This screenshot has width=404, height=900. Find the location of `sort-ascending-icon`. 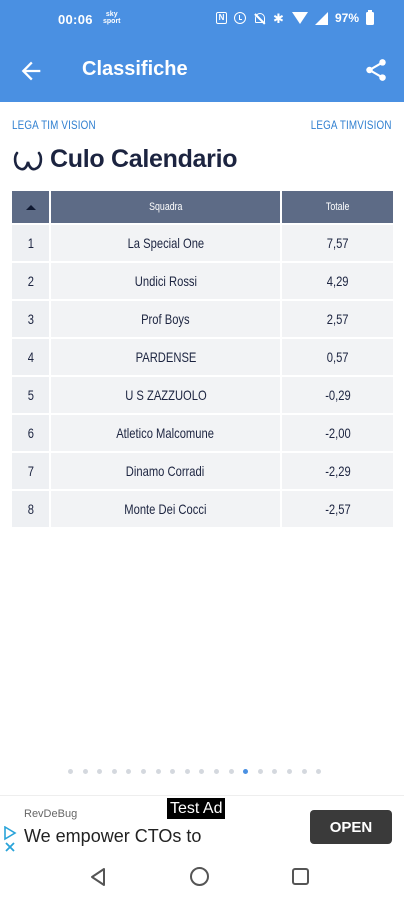

sort-ascending-icon is located at coordinates (30, 207).